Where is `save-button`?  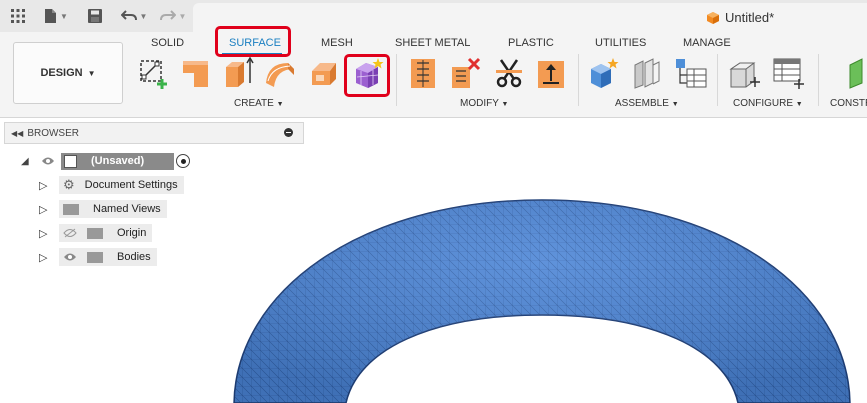
save-button is located at coordinates (95, 16).